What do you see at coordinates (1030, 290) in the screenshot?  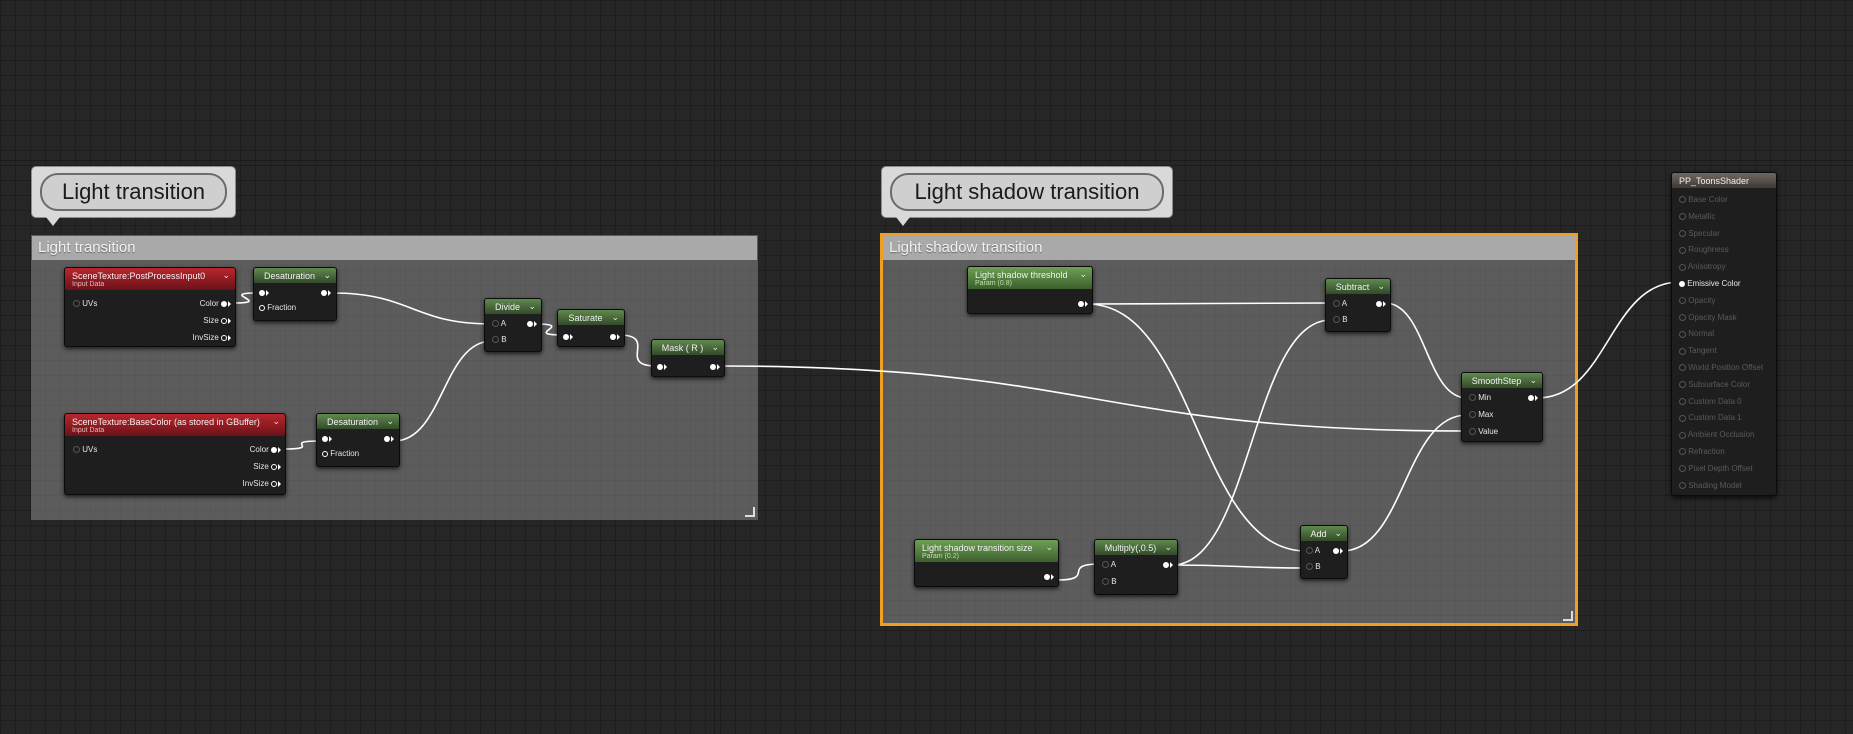 I see `node-param-light-shadow-threshold: Light shadow threshold Param (0.8) ⌄` at bounding box center [1030, 290].